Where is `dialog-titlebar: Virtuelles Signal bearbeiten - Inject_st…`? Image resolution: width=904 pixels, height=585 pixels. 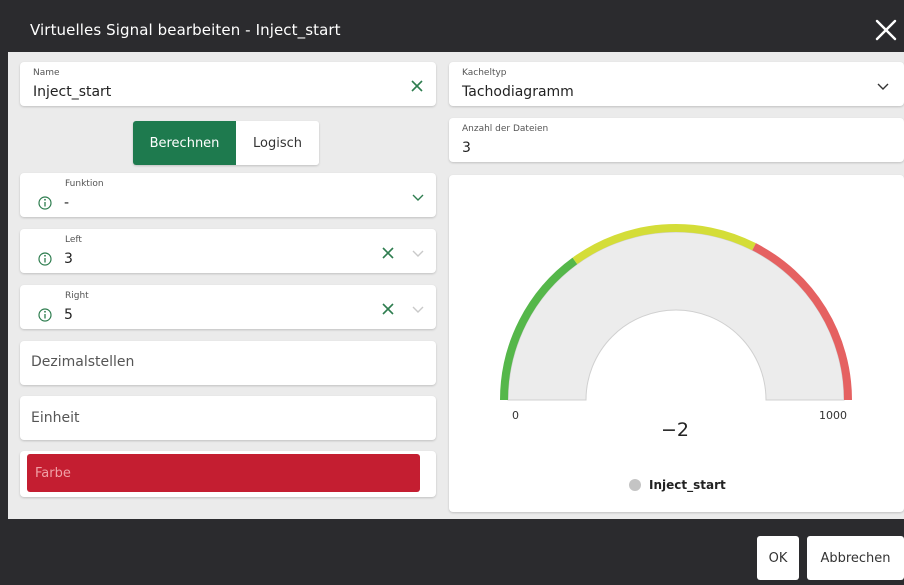 dialog-titlebar: Virtuelles Signal bearbeiten - Inject_st… is located at coordinates (456, 30).